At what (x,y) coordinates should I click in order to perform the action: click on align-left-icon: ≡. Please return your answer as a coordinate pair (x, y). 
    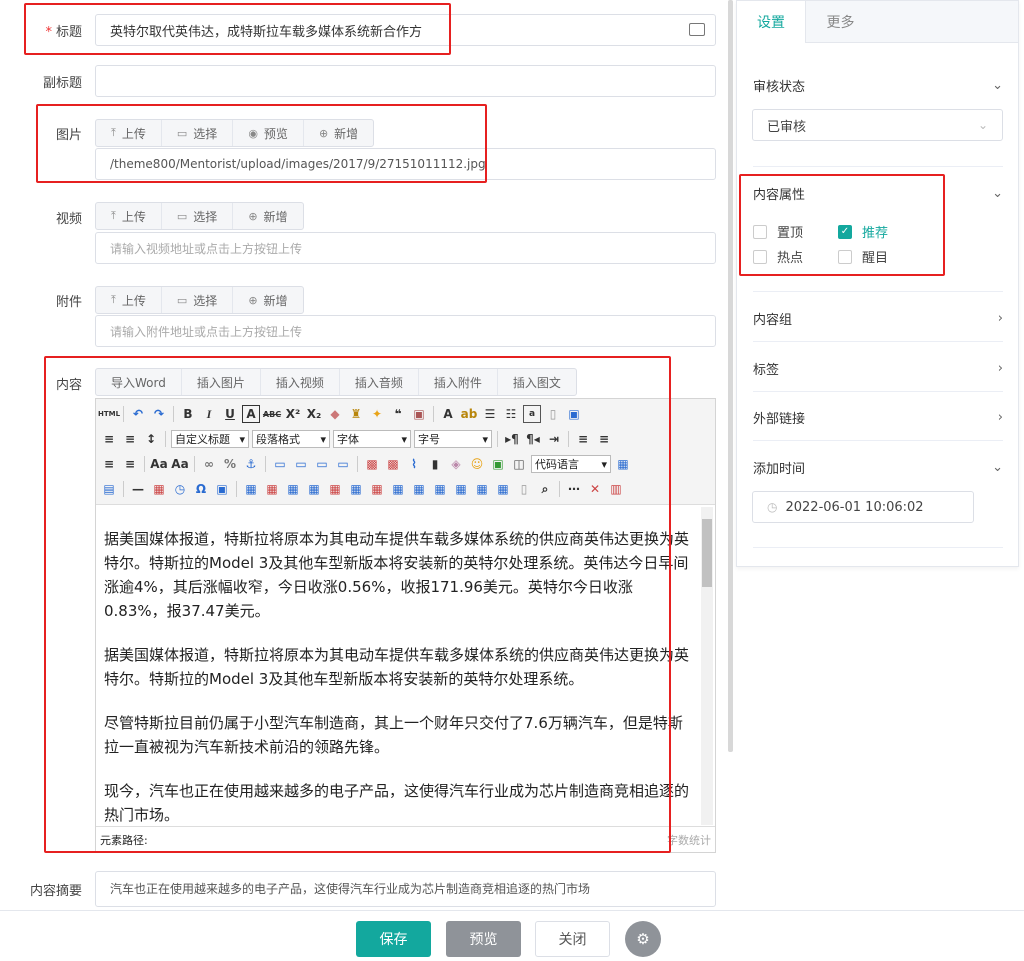
    Looking at the image, I should click on (583, 439).